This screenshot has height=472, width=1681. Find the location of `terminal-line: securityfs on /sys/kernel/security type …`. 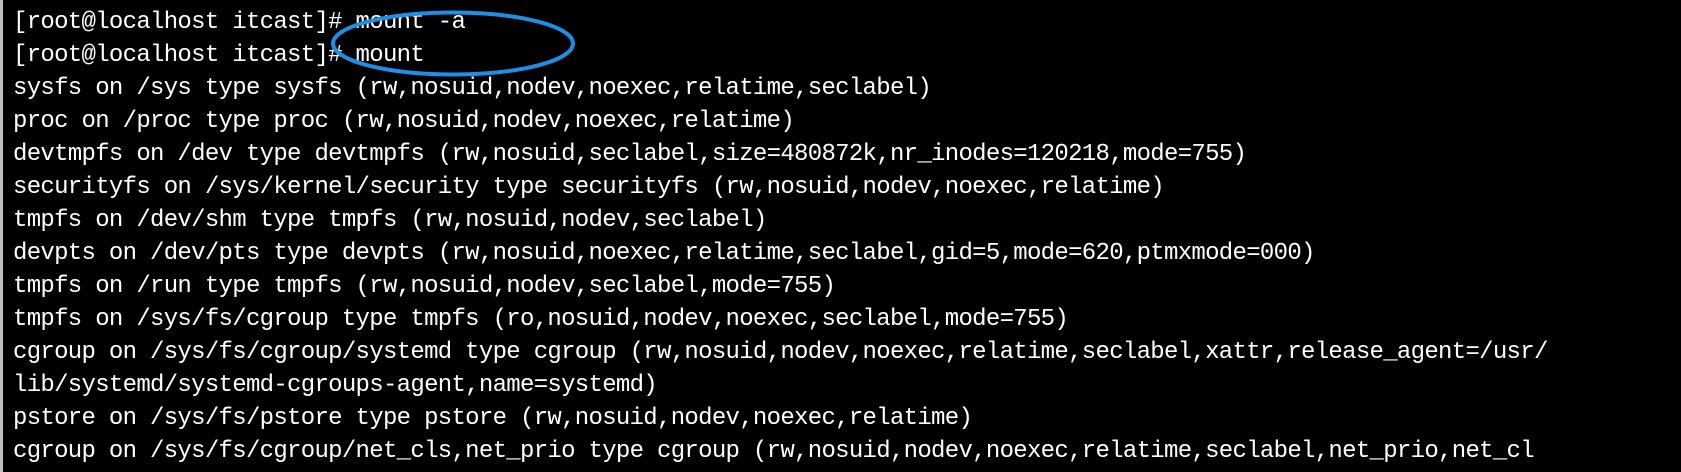

terminal-line: securityfs on /sys/kernel/security type … is located at coordinates (589, 187).